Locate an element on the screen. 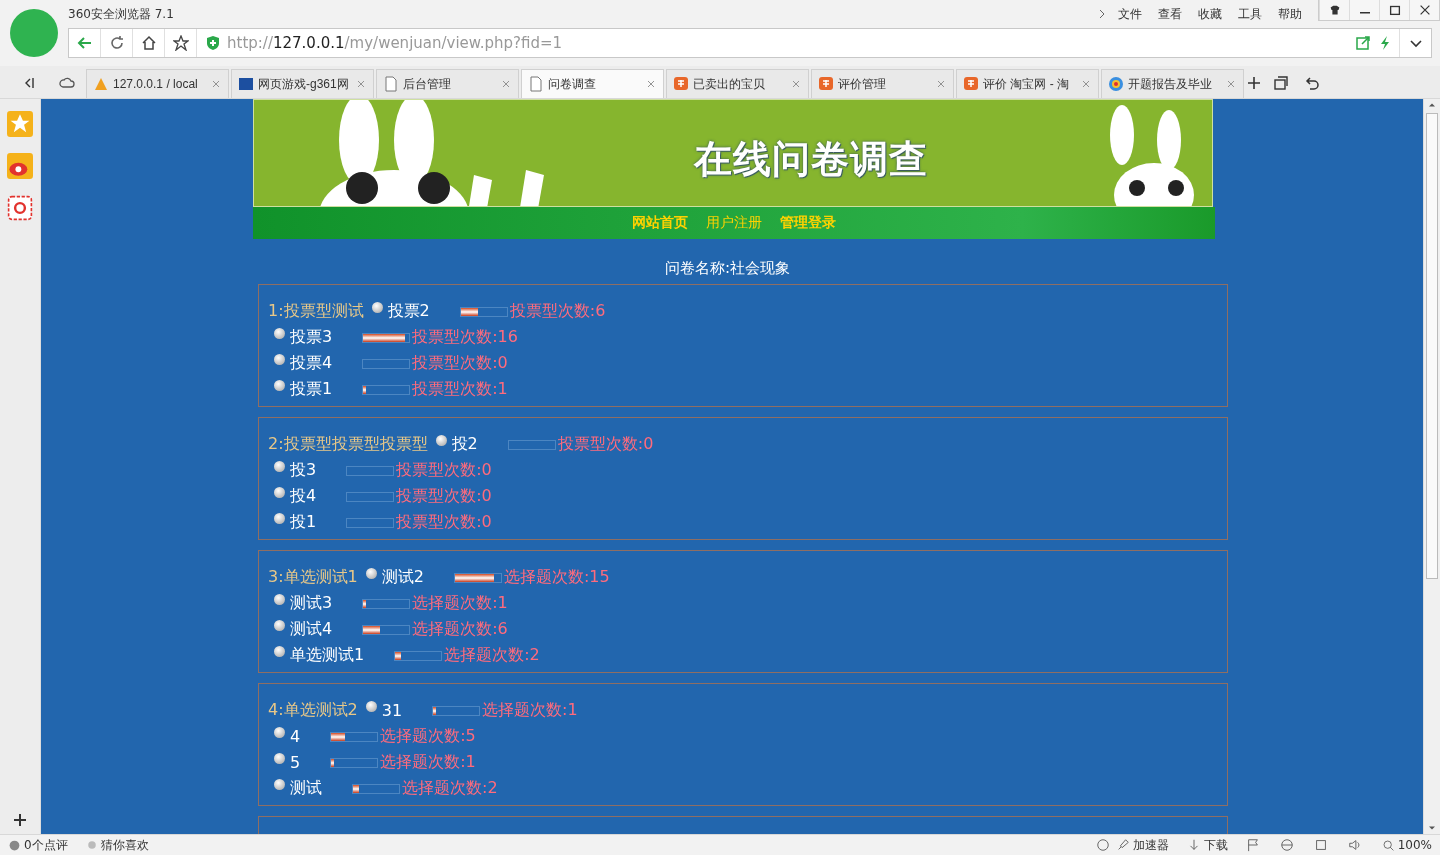 This screenshot has height=855, width=1440. star-icon is located at coordinates (180, 43).